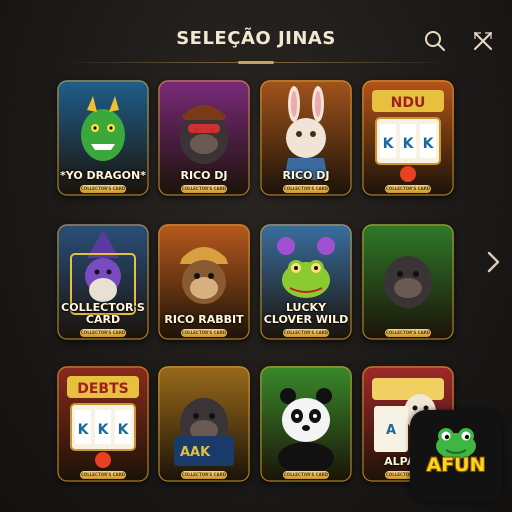  I want to click on game-card: LUCKY CLOVER WILD COLLECTOR'S CARD, so click(306, 282).